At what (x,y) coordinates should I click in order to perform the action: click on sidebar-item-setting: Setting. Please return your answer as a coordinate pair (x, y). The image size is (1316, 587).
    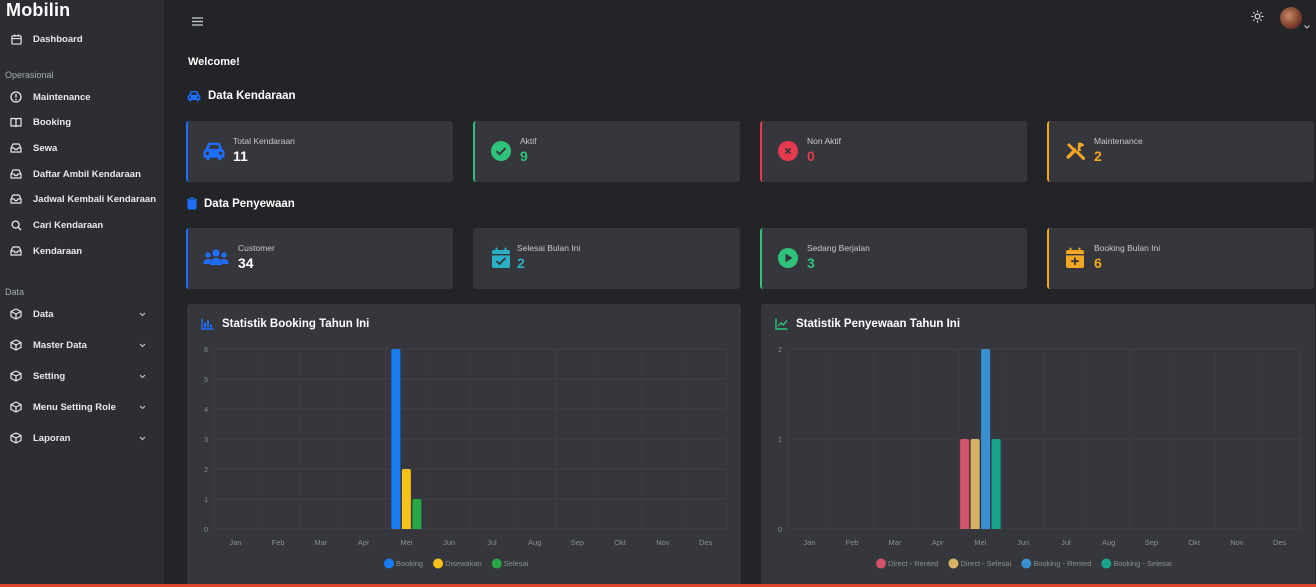
    Looking at the image, I should click on (82, 376).